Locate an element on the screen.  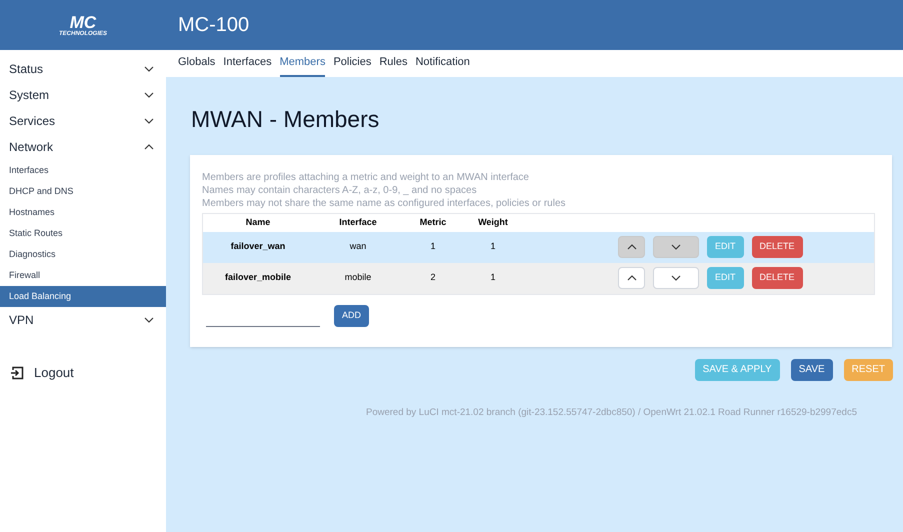
tab: Members is located at coordinates (303, 63).